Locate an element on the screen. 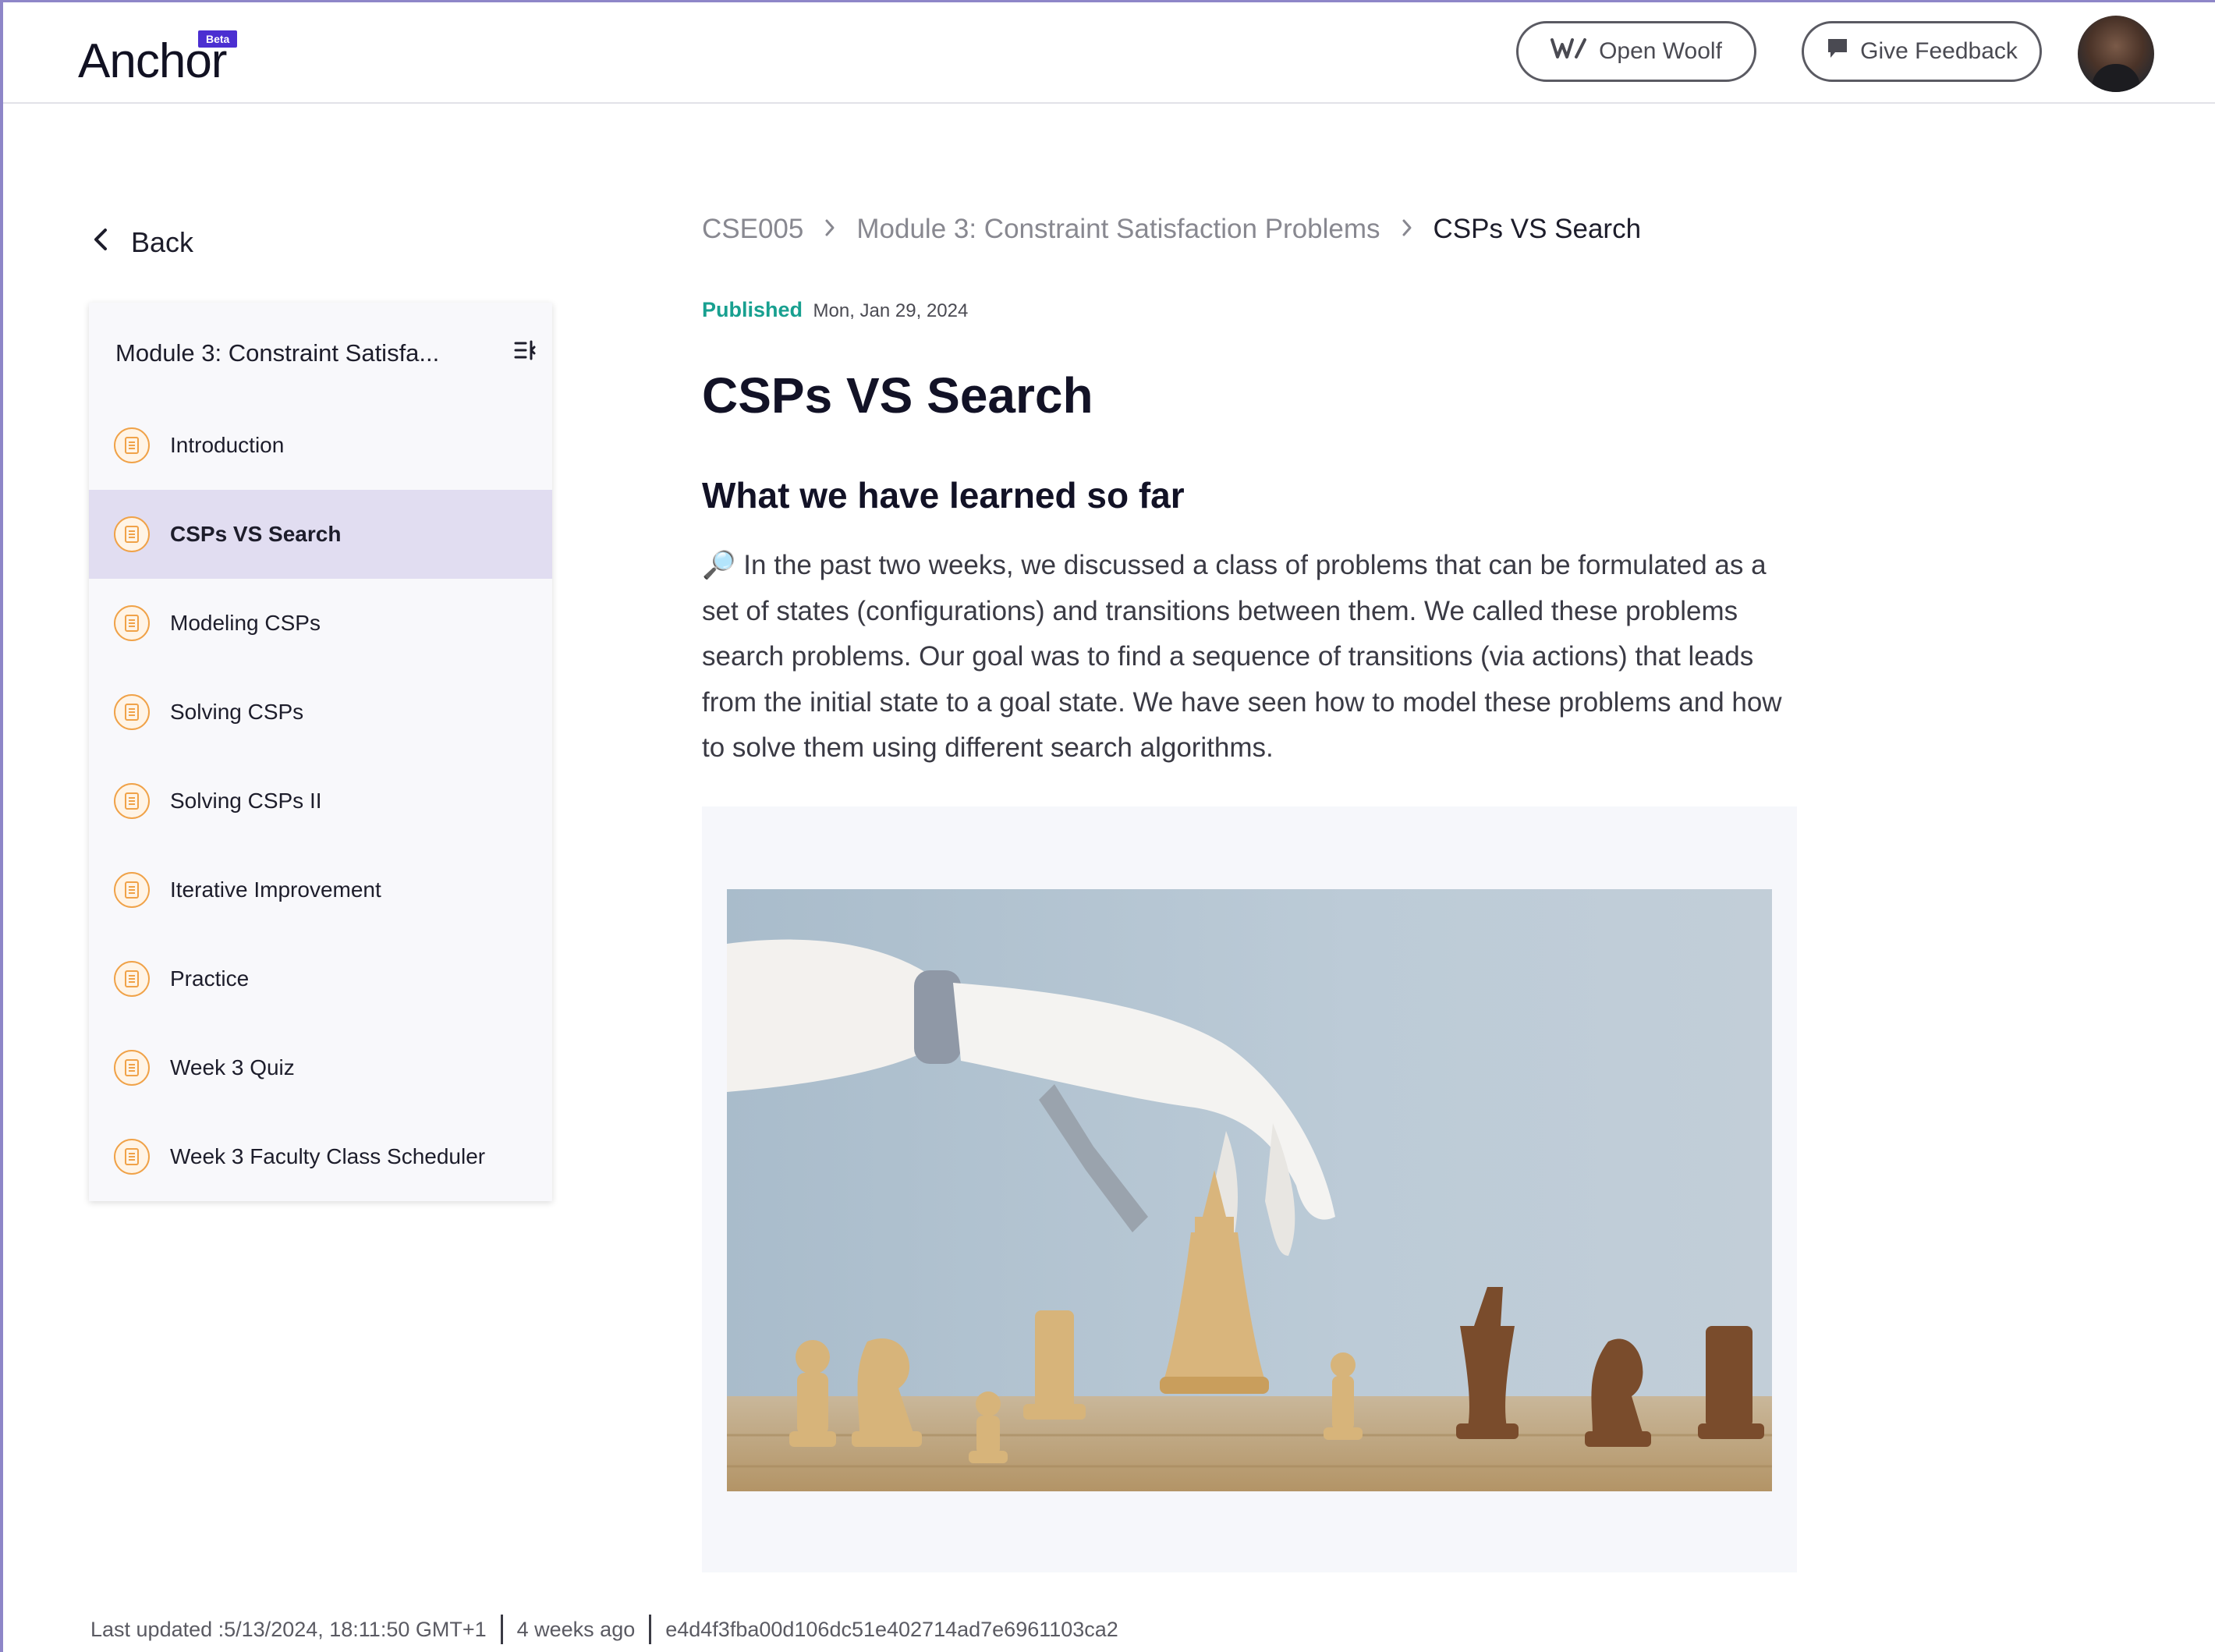 This screenshot has width=2215, height=1652. chevron-left-icon is located at coordinates (100, 242).